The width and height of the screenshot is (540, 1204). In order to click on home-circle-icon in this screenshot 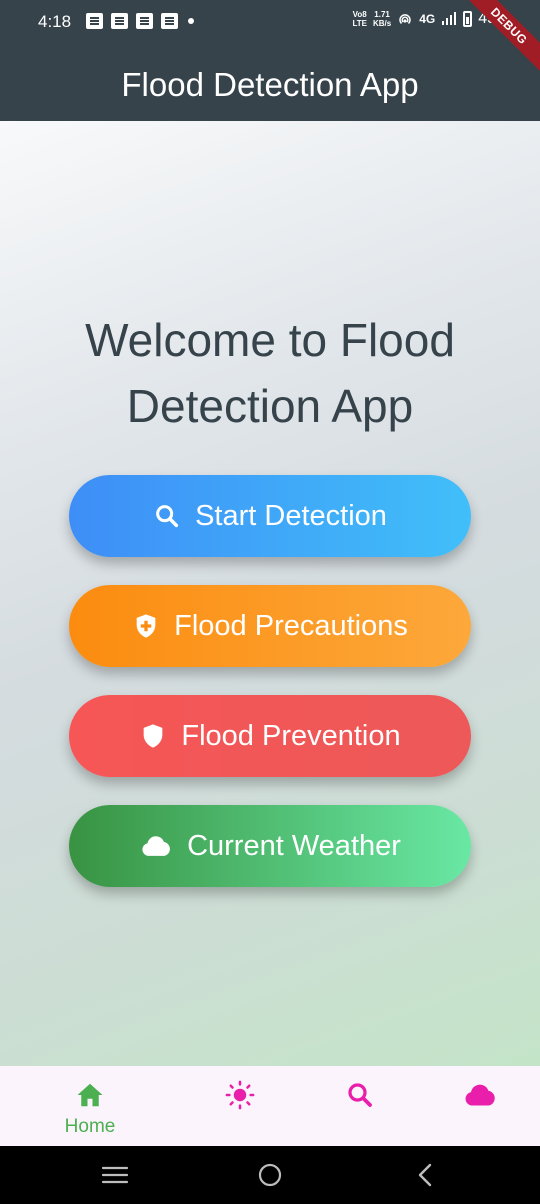, I will do `click(270, 1175)`.